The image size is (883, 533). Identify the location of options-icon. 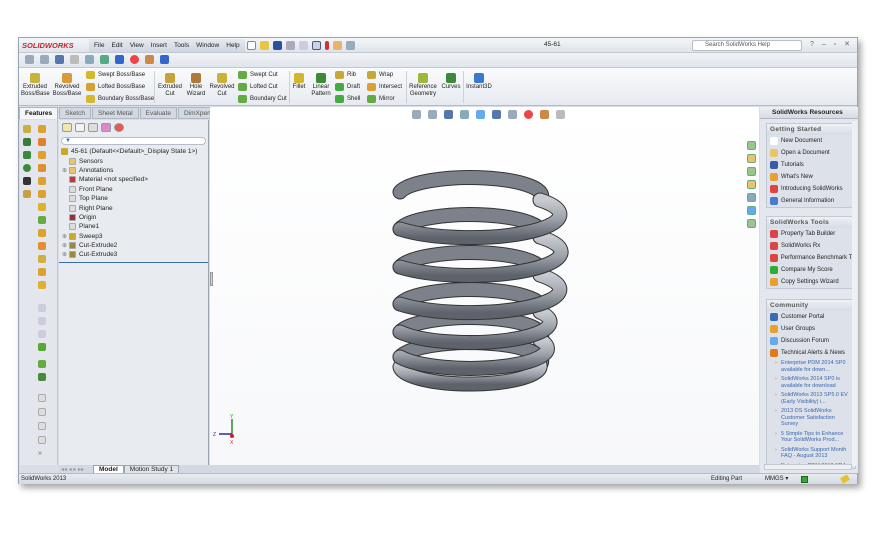
(337, 45).